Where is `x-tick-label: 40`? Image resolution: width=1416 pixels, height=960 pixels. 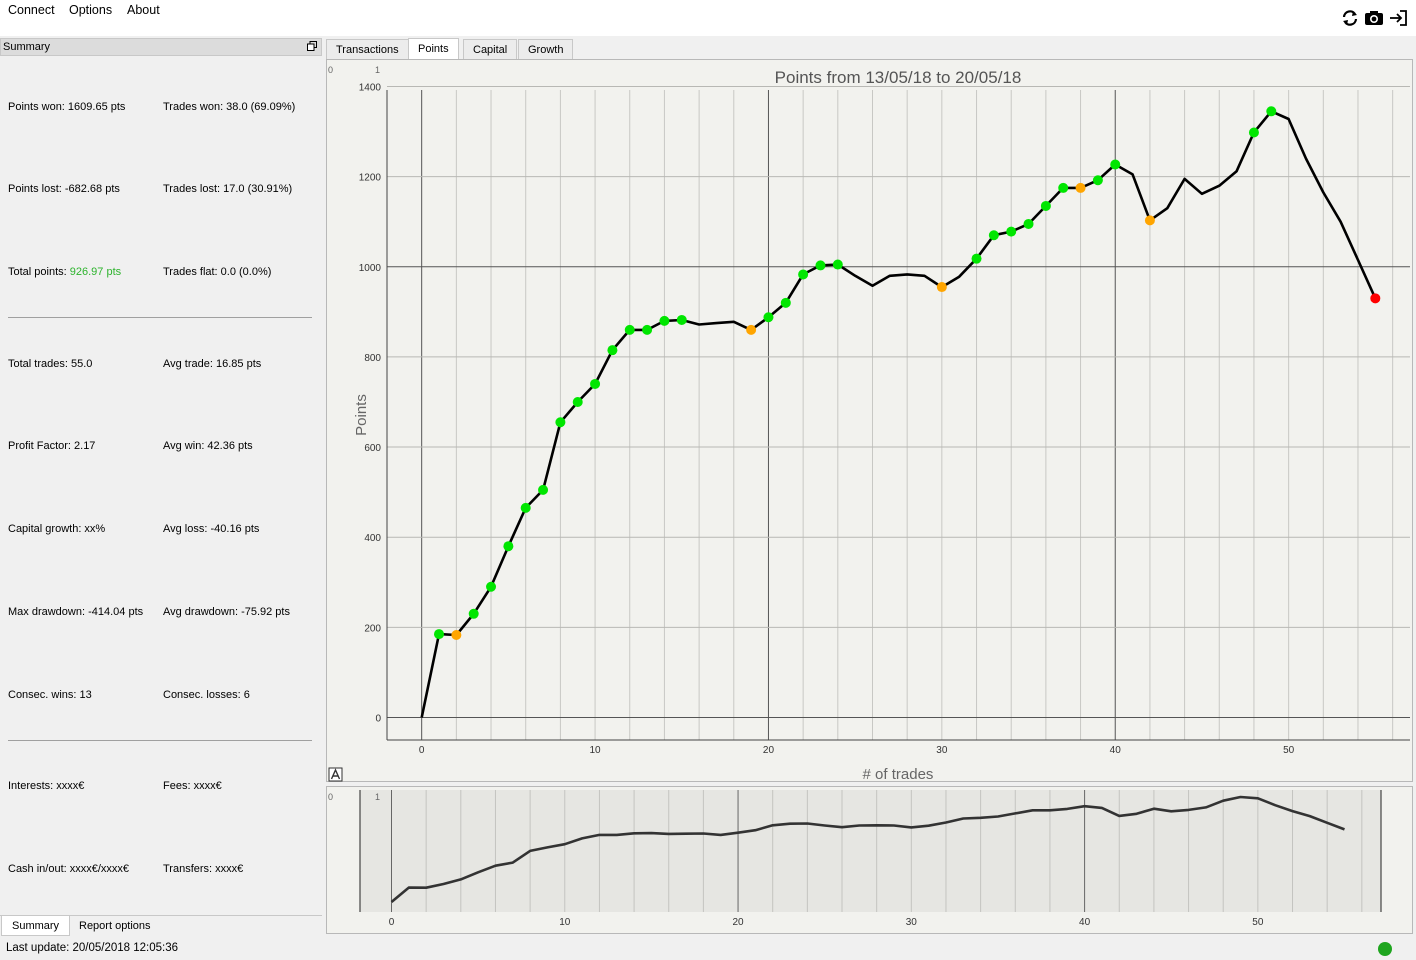 x-tick-label: 40 is located at coordinates (1116, 750).